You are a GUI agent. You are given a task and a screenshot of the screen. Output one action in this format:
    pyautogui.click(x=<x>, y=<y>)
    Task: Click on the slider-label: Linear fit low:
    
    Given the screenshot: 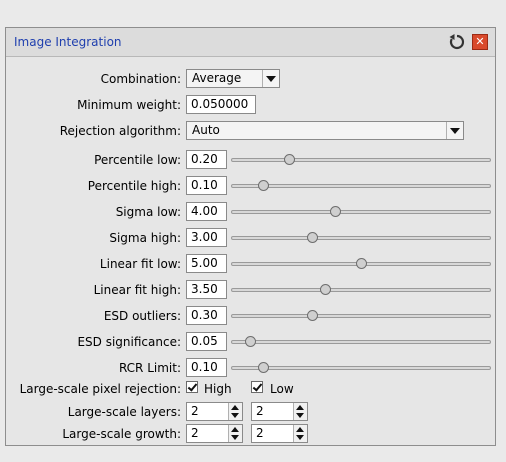 What is the action you would take?
    pyautogui.click(x=140, y=264)
    